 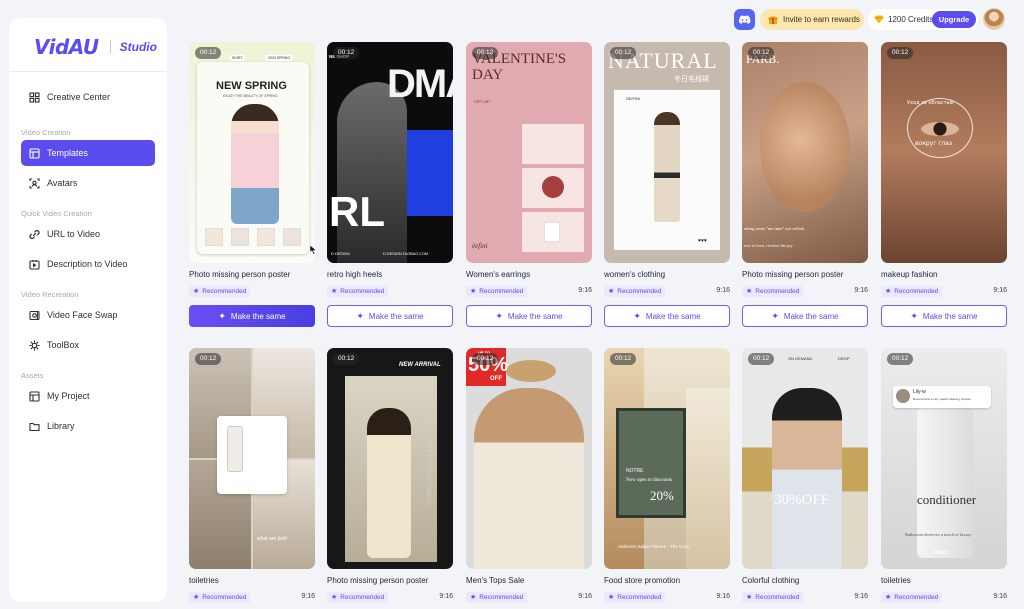 What do you see at coordinates (768, 245) in the screenshot?
I see `thumbnail-text: ove to love, receive the joy` at bounding box center [768, 245].